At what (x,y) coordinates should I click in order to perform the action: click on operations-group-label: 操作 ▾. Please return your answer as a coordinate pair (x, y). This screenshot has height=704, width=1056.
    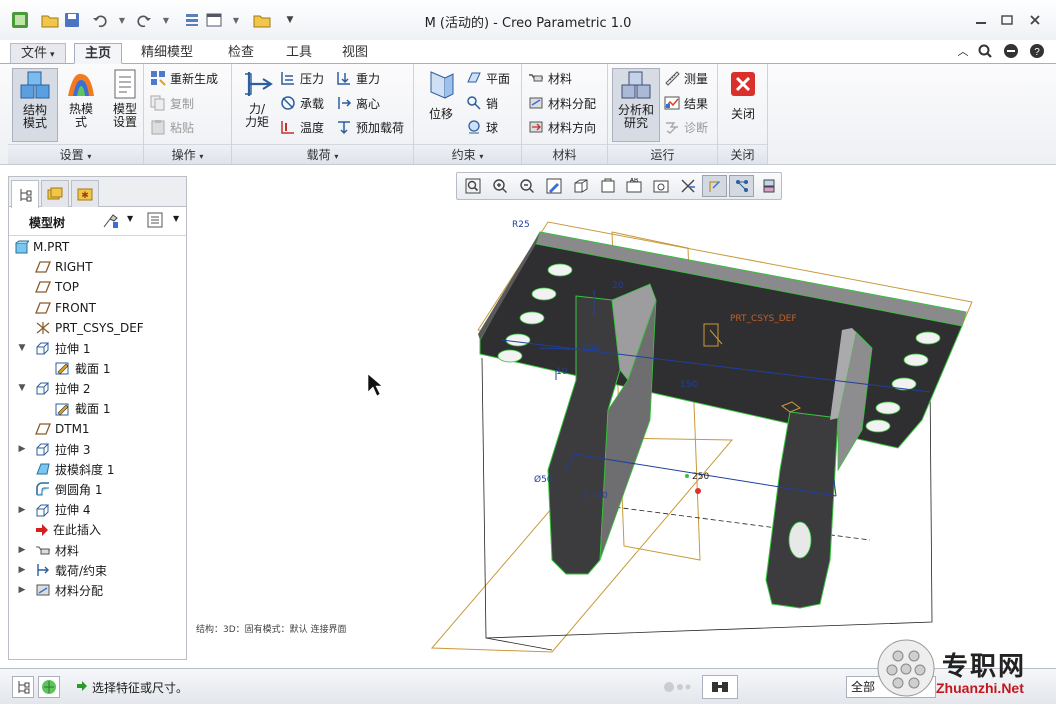
    Looking at the image, I should click on (187, 154).